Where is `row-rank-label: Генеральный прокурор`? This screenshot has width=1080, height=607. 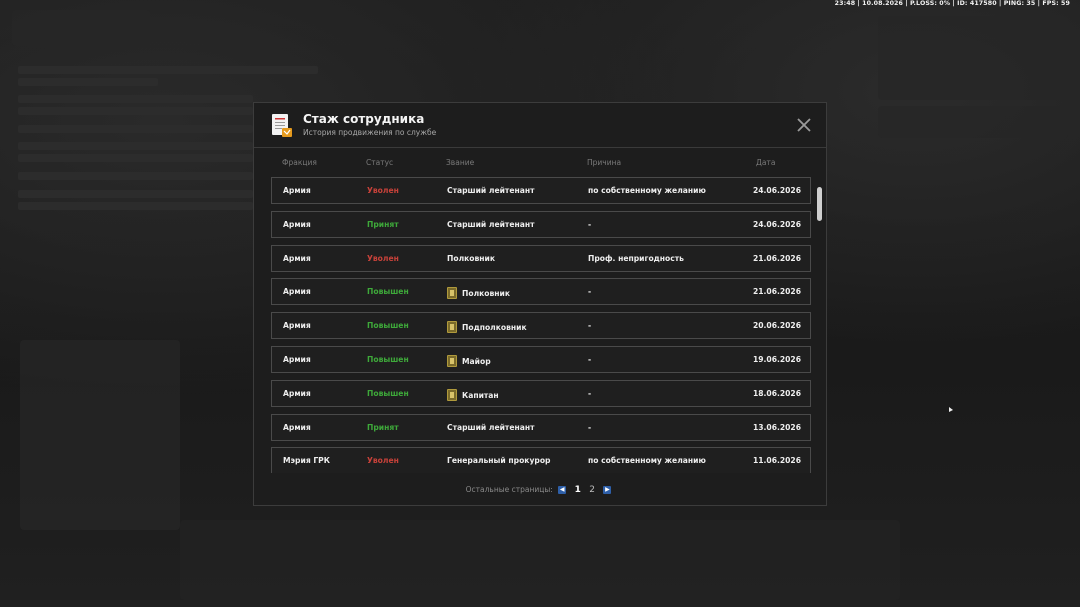 row-rank-label: Генеральный прокурор is located at coordinates (499, 461).